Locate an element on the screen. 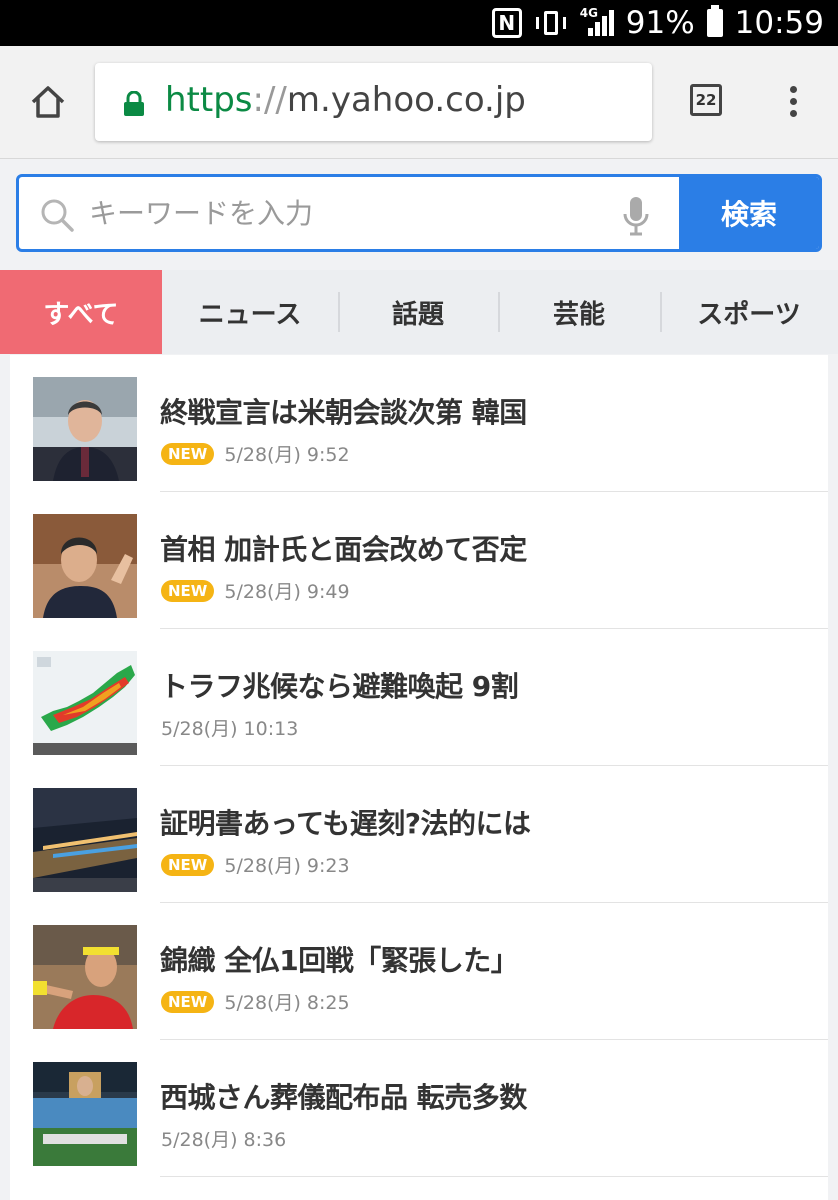 The height and width of the screenshot is (1200, 838). news-item: トラフ兆候なら避難喚起 9割 5/28(月) 10:13 is located at coordinates (419, 697).